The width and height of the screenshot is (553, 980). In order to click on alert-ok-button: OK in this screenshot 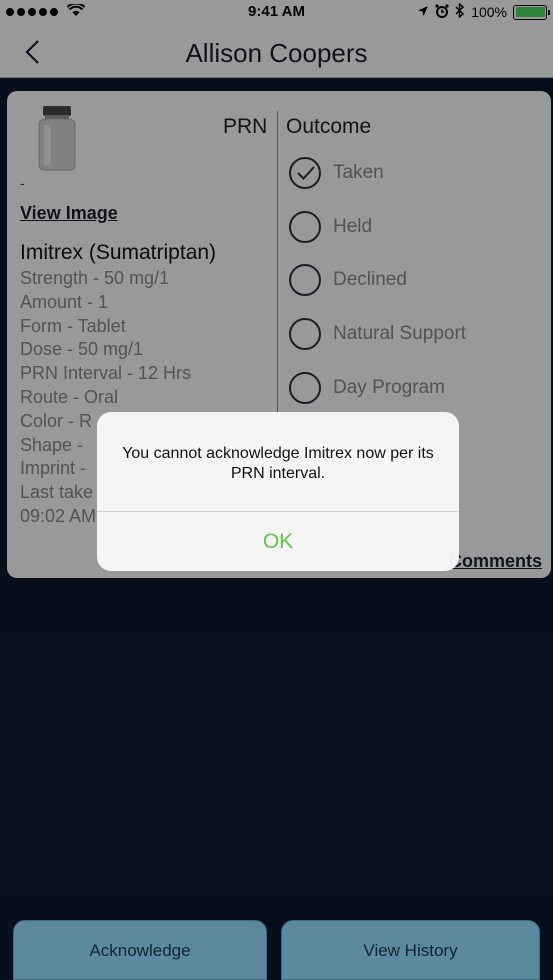, I will do `click(278, 541)`.